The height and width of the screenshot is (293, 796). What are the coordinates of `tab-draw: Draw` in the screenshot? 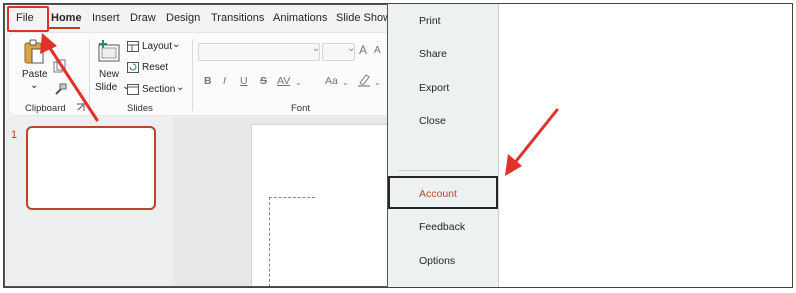 It's located at (143, 18).